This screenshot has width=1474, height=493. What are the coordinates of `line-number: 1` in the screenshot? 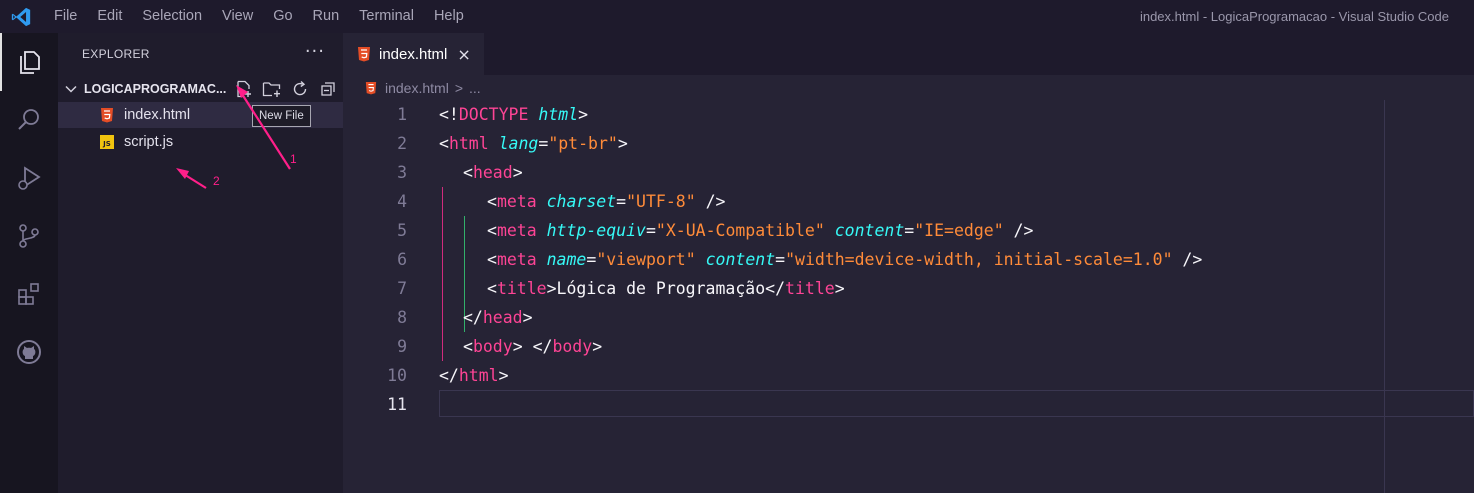 It's located at (402, 114).